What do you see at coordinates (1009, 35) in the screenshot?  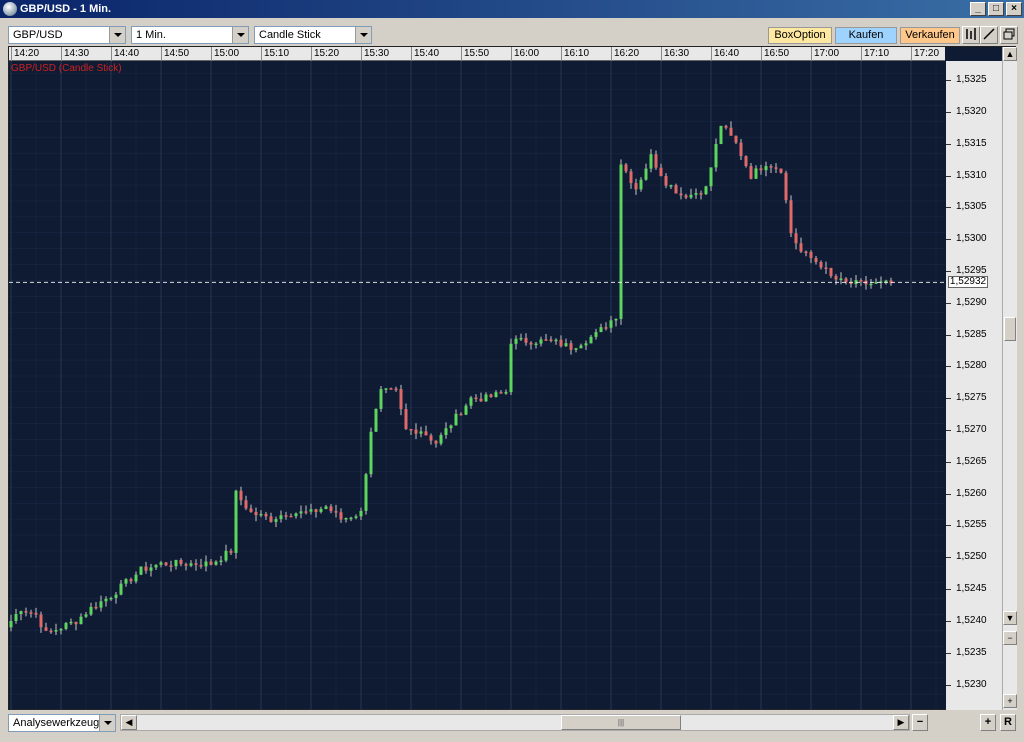 I see `detach-window-icon` at bounding box center [1009, 35].